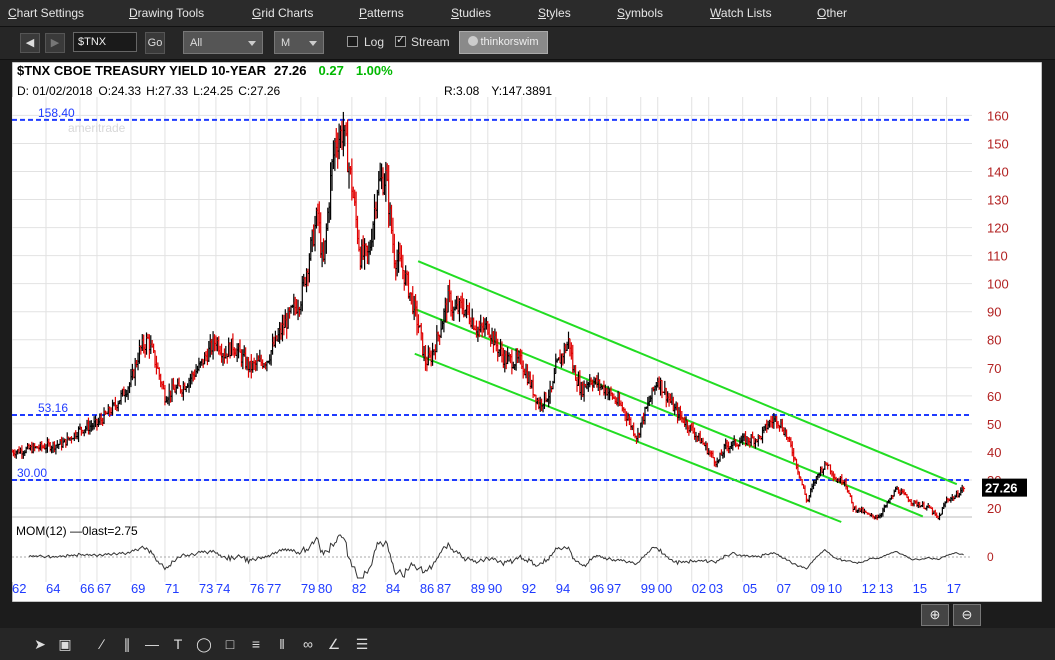 Image resolution: width=1055 pixels, height=660 pixels. What do you see at coordinates (127, 644) in the screenshot?
I see `parallel-lines-icon: ∥` at bounding box center [127, 644].